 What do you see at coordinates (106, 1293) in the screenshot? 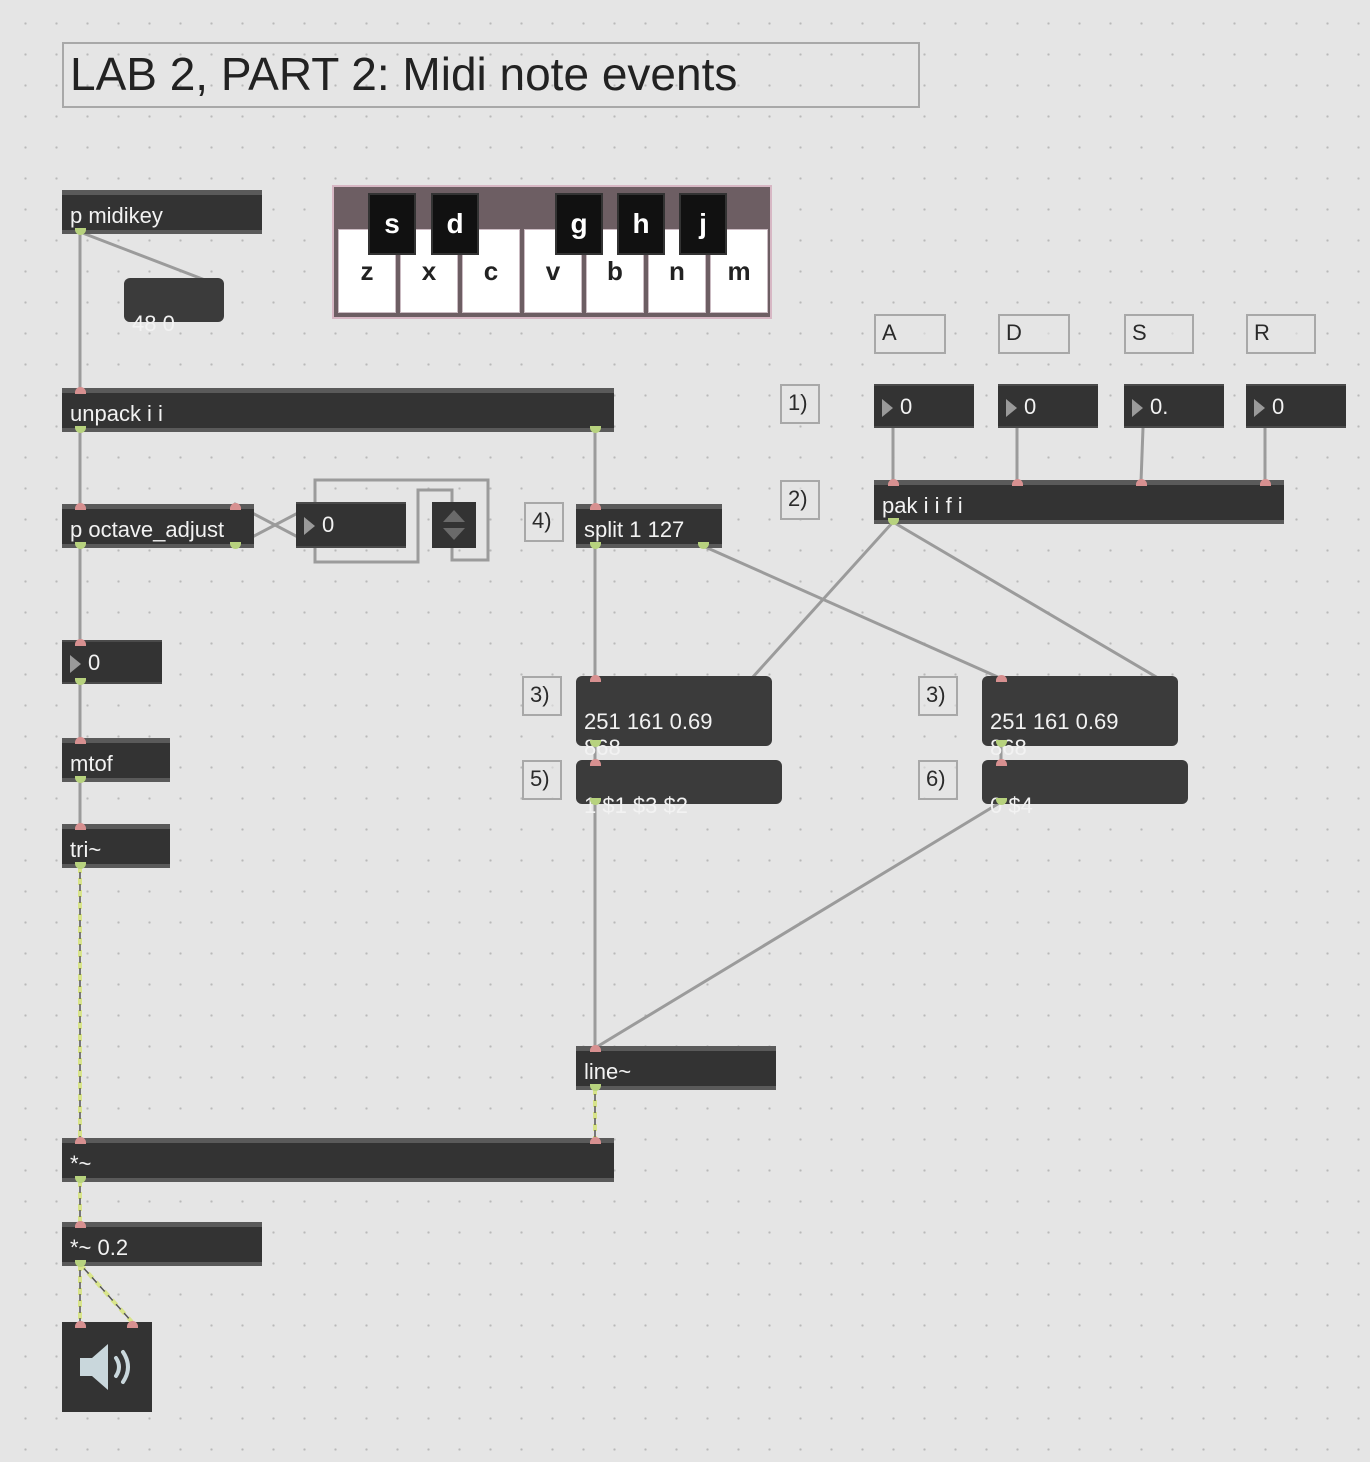
I see `signal-gain-dac-right` at bounding box center [106, 1293].